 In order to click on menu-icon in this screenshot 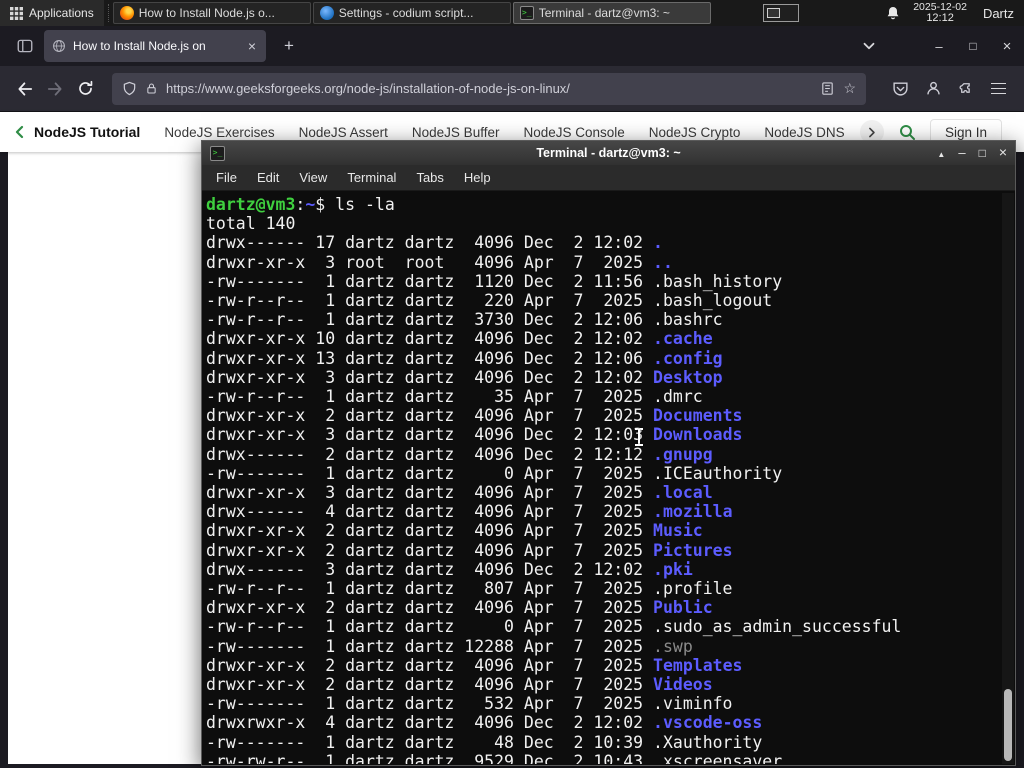, I will do `click(998, 88)`.